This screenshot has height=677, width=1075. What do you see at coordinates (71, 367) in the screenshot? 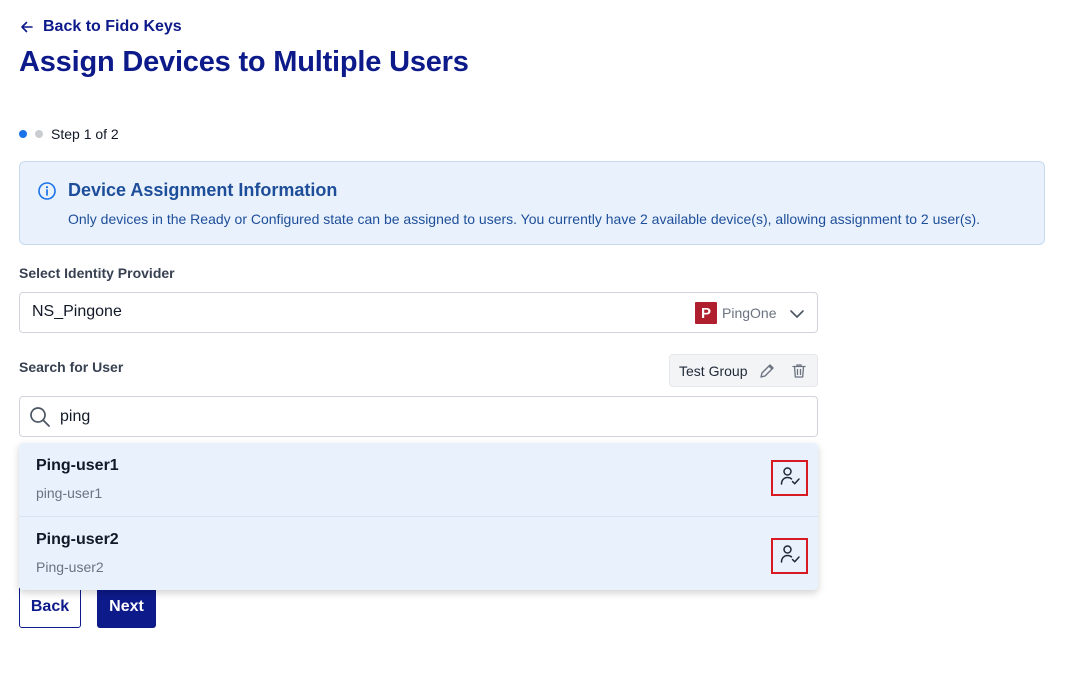
I see `search-user-label: Search for User` at bounding box center [71, 367].